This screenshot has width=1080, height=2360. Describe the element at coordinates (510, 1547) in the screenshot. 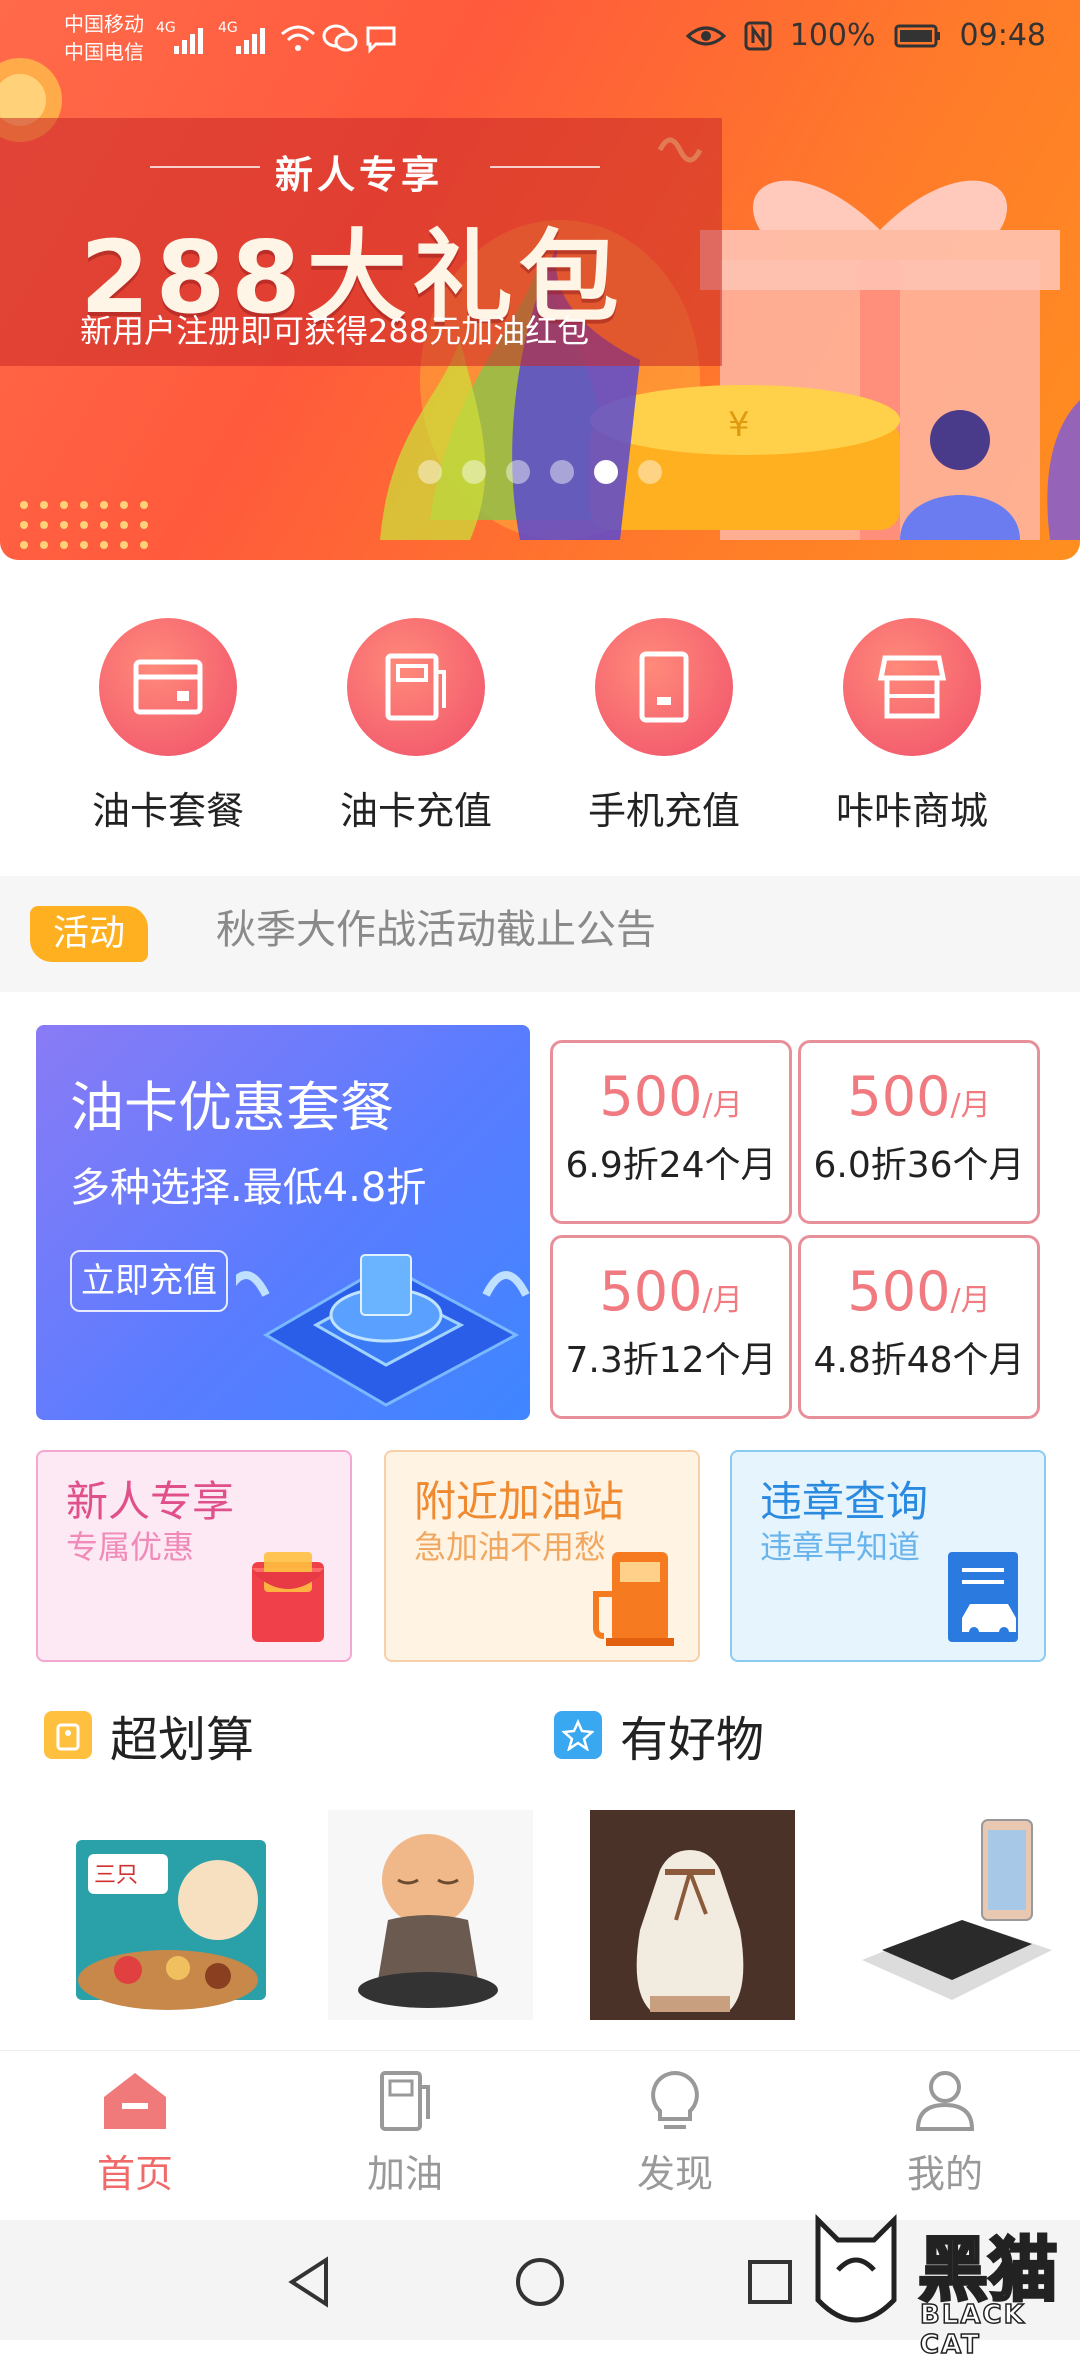

I see `feature-subtitle: 急加油不用愁` at that location.